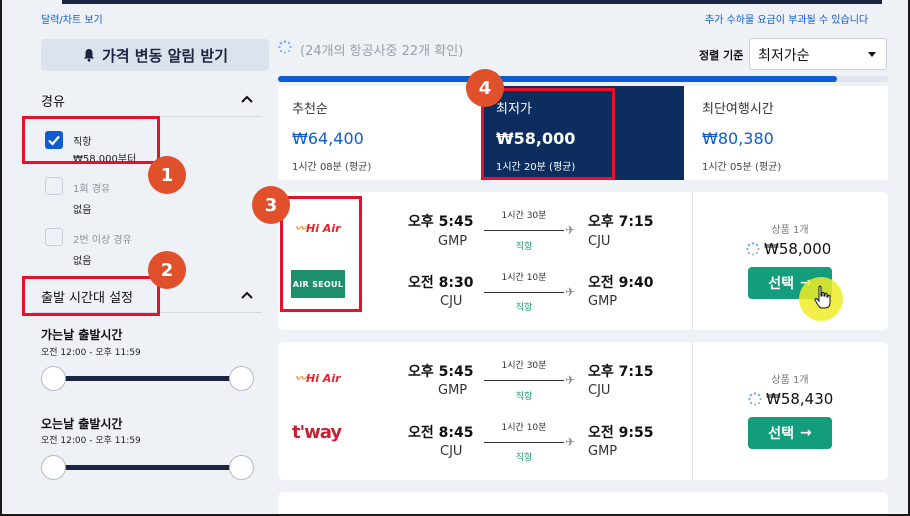 This screenshot has height=516, width=910. Describe the element at coordinates (317, 432) in the screenshot. I see `tway-logo: t'way` at that location.